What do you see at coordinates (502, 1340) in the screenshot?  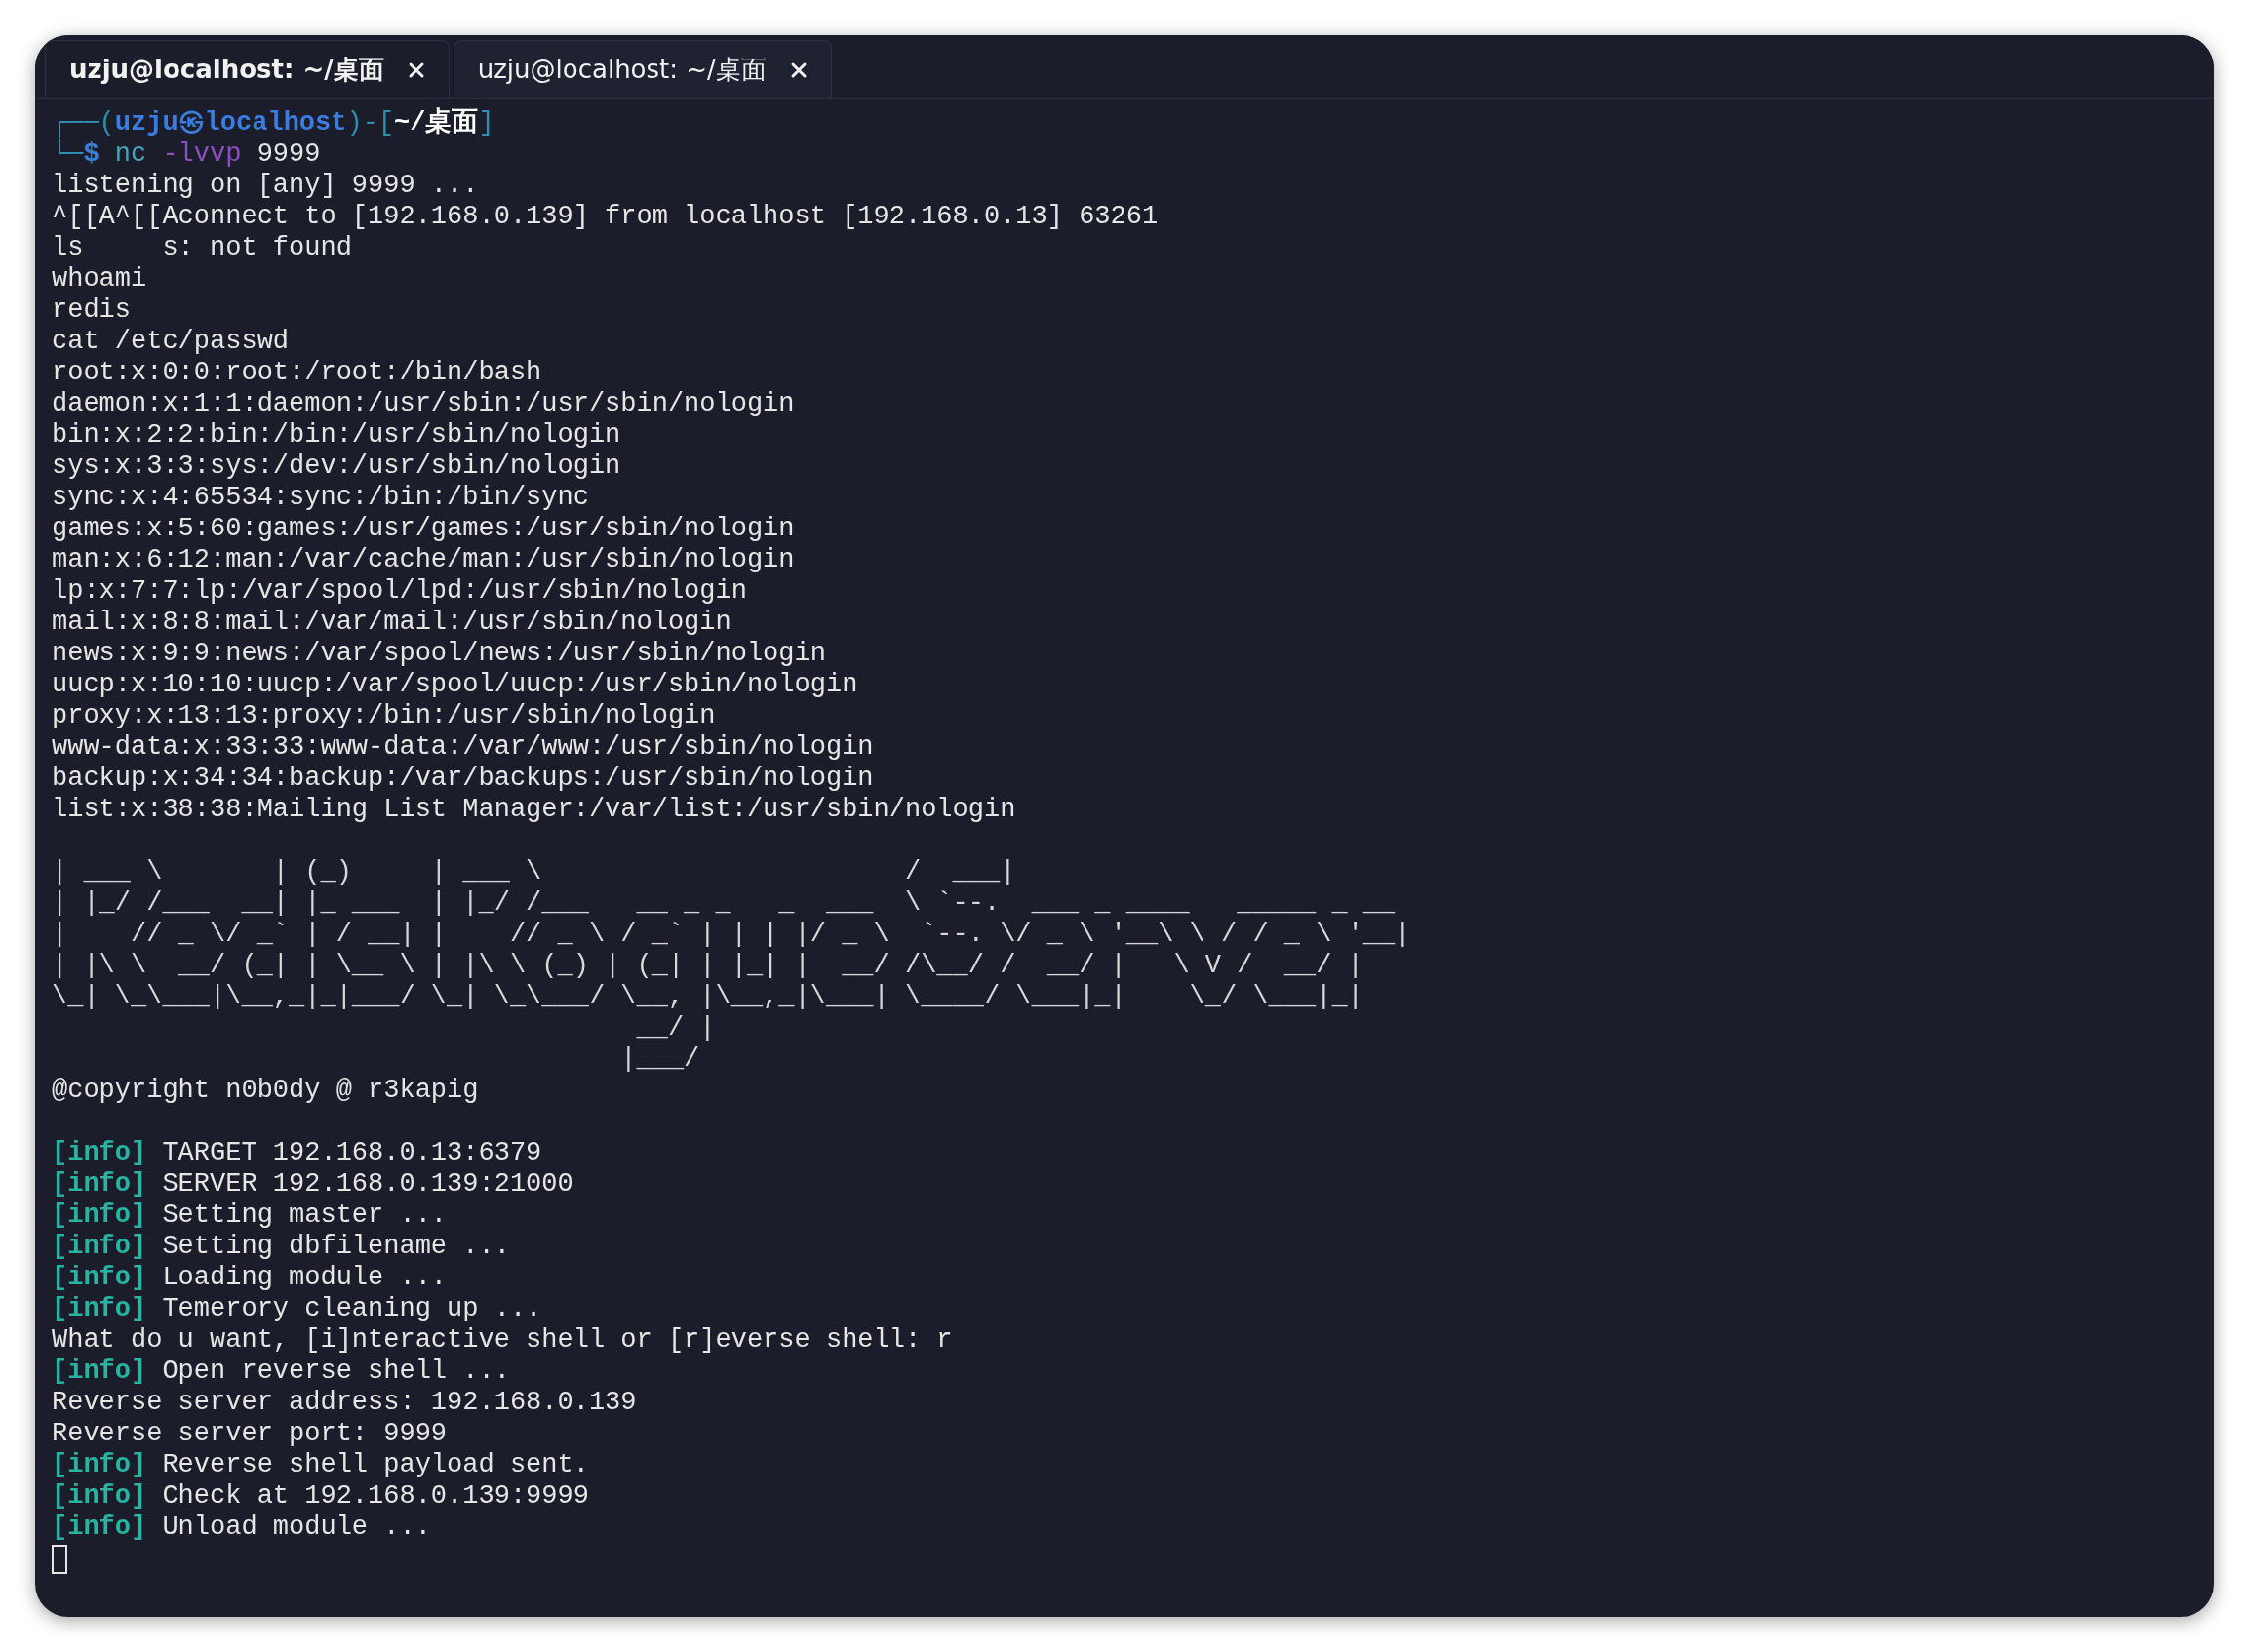 I see `output-line: What do u want, [i]nteractive shell or [r]everse shell: r` at bounding box center [502, 1340].